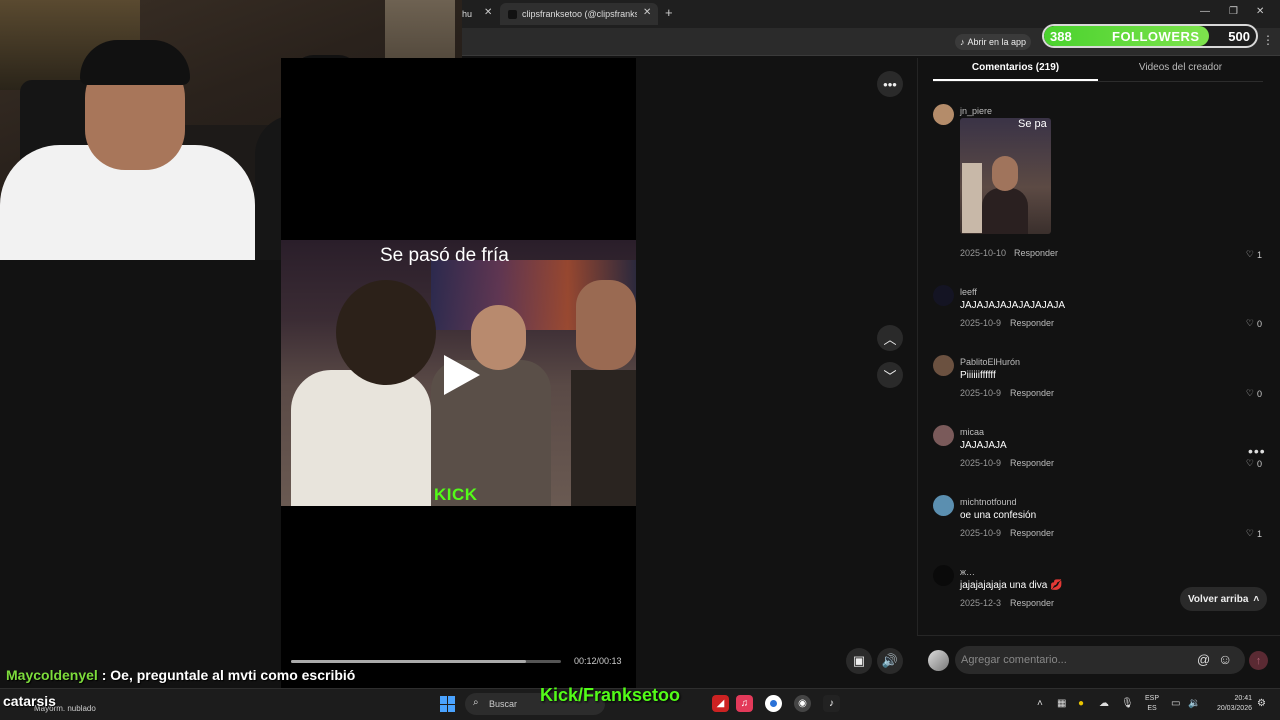 This screenshot has width=1280, height=720. I want to click on volume-tray-icon: 🔉, so click(1194, 703).